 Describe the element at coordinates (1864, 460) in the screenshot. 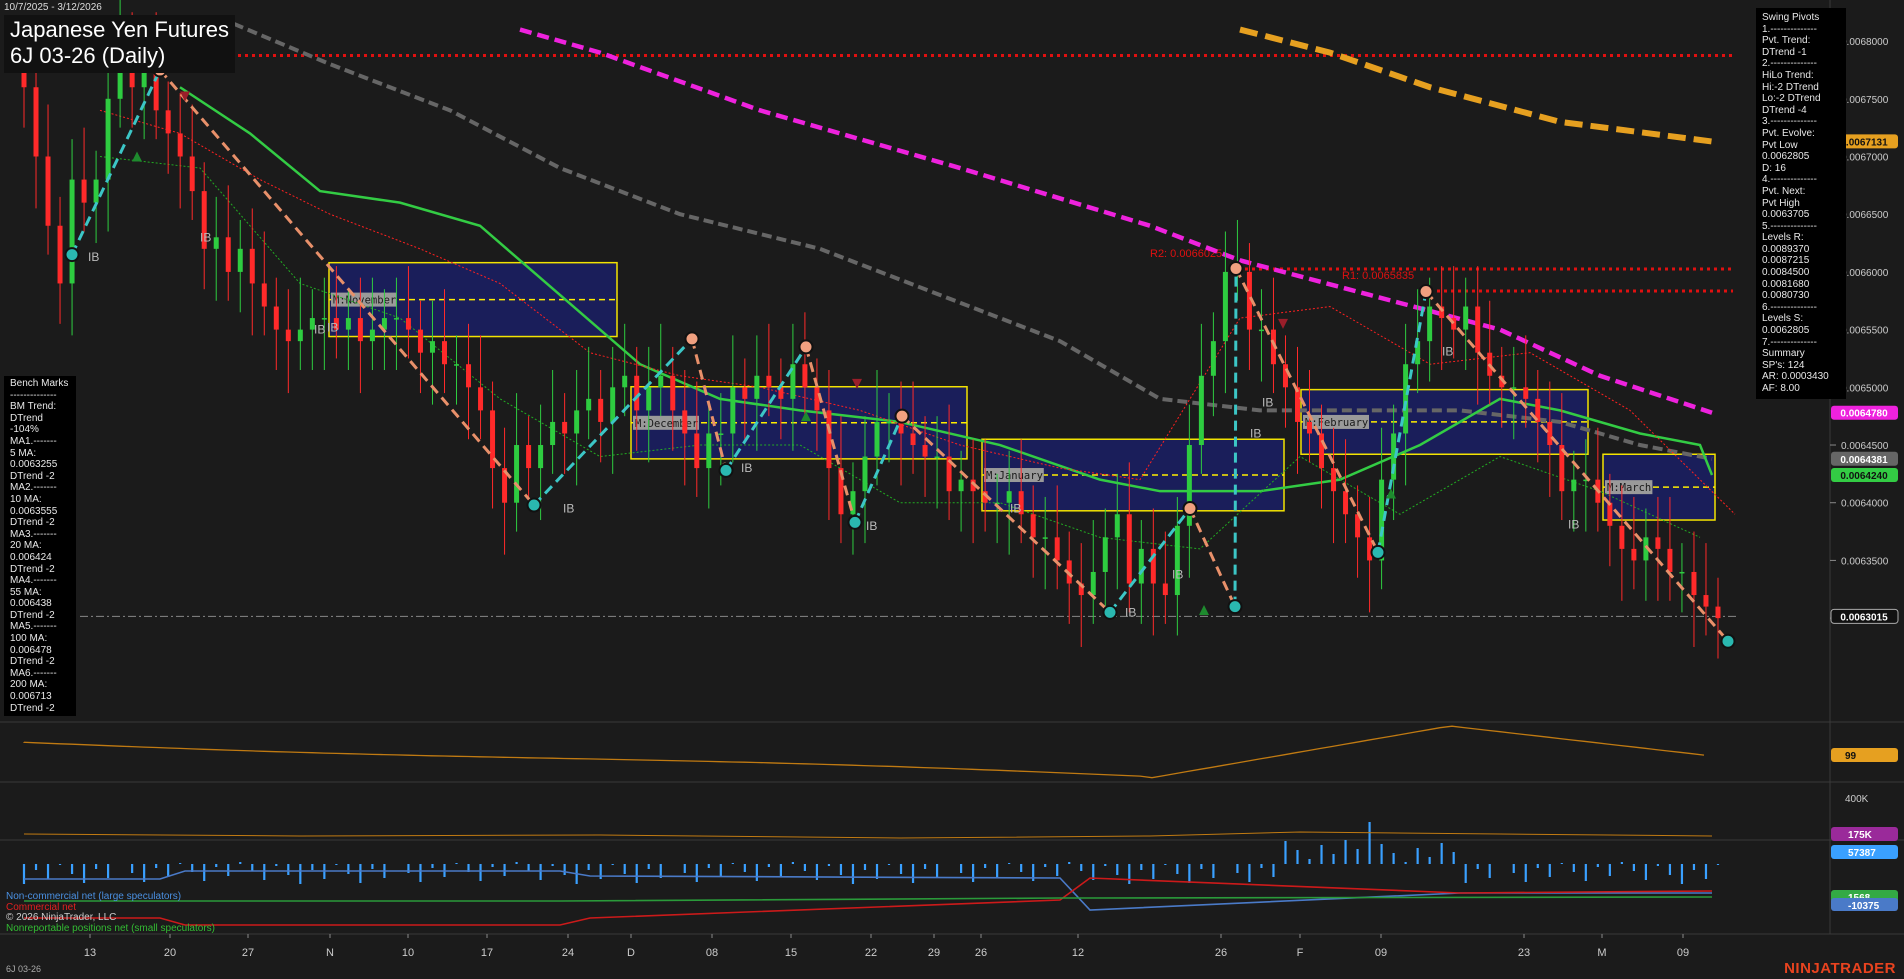

I see `price-axis-label-text: 0.0064381` at that location.